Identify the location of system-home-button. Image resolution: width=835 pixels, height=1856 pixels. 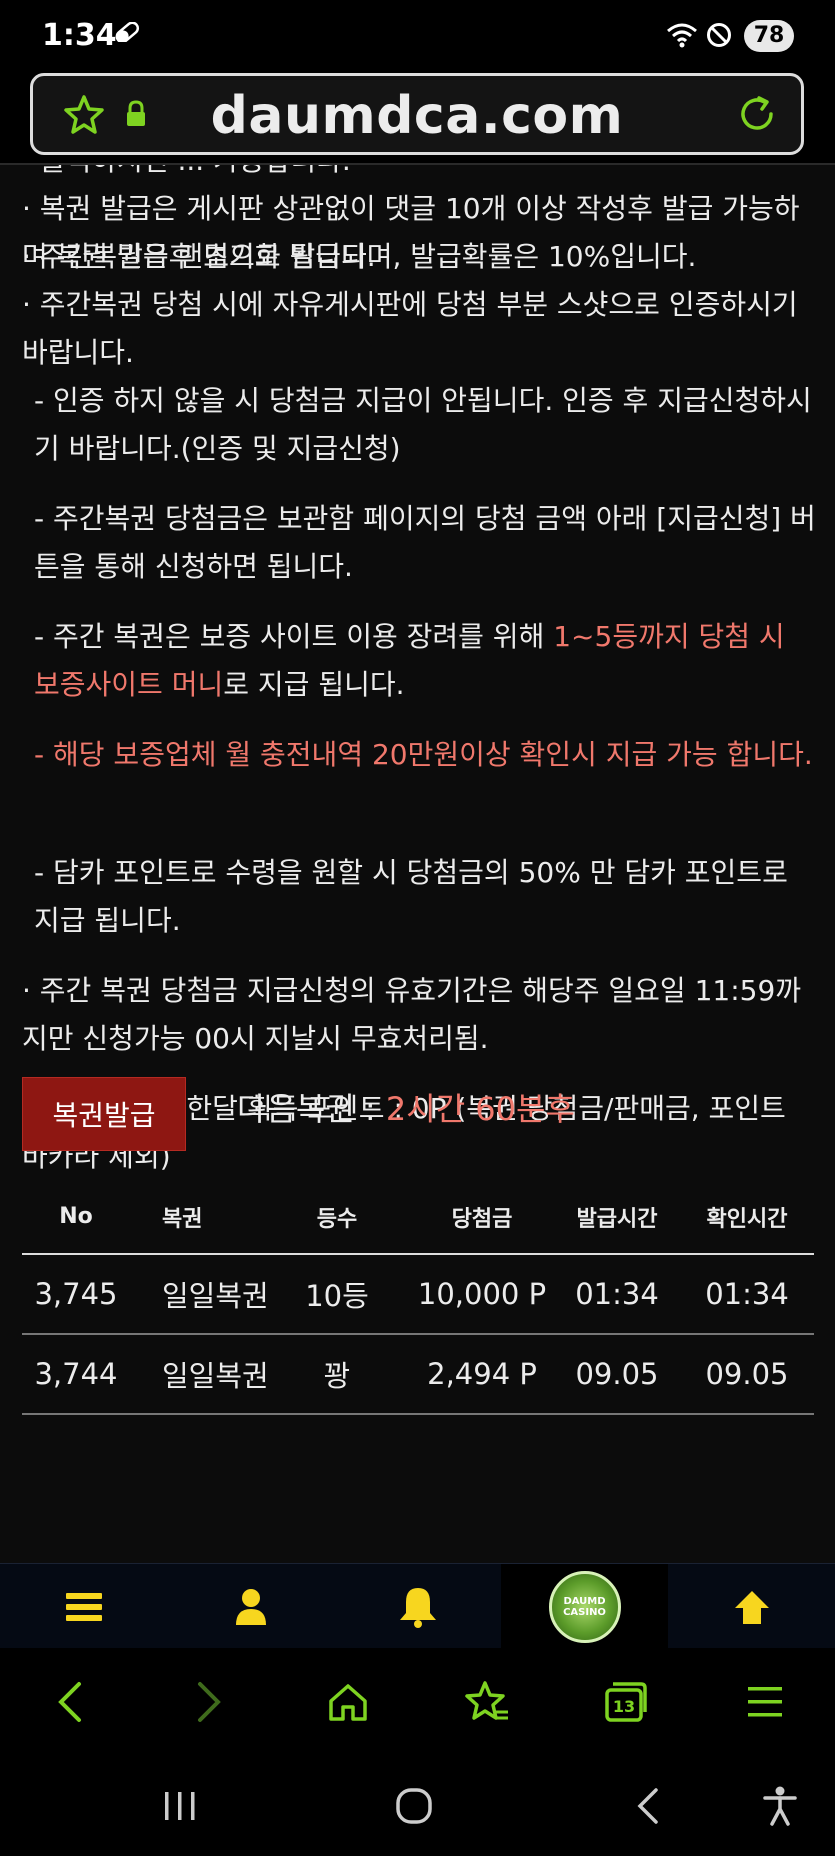
(414, 1806).